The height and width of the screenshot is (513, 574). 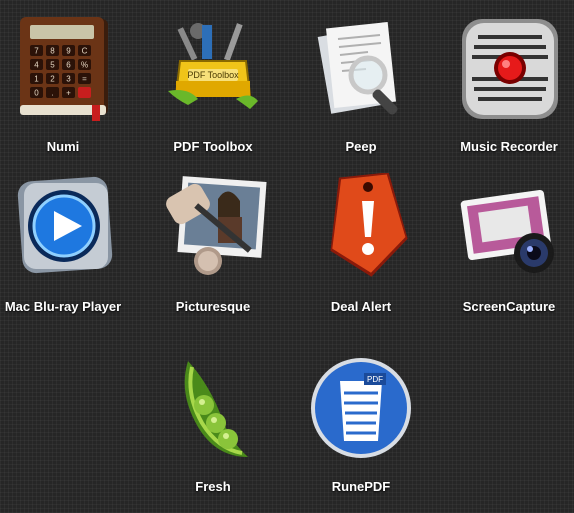 What do you see at coordinates (68, 65) in the screenshot?
I see `calculator-key-label: 6` at bounding box center [68, 65].